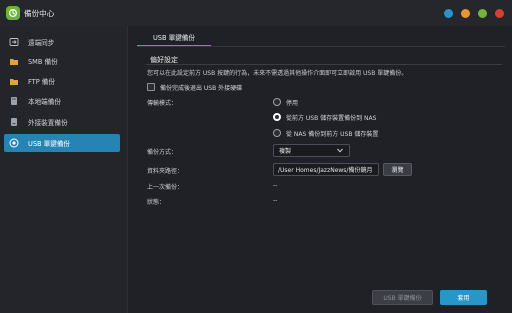  Describe the element at coordinates (340, 151) in the screenshot. I see `chevron-down-icon` at that location.